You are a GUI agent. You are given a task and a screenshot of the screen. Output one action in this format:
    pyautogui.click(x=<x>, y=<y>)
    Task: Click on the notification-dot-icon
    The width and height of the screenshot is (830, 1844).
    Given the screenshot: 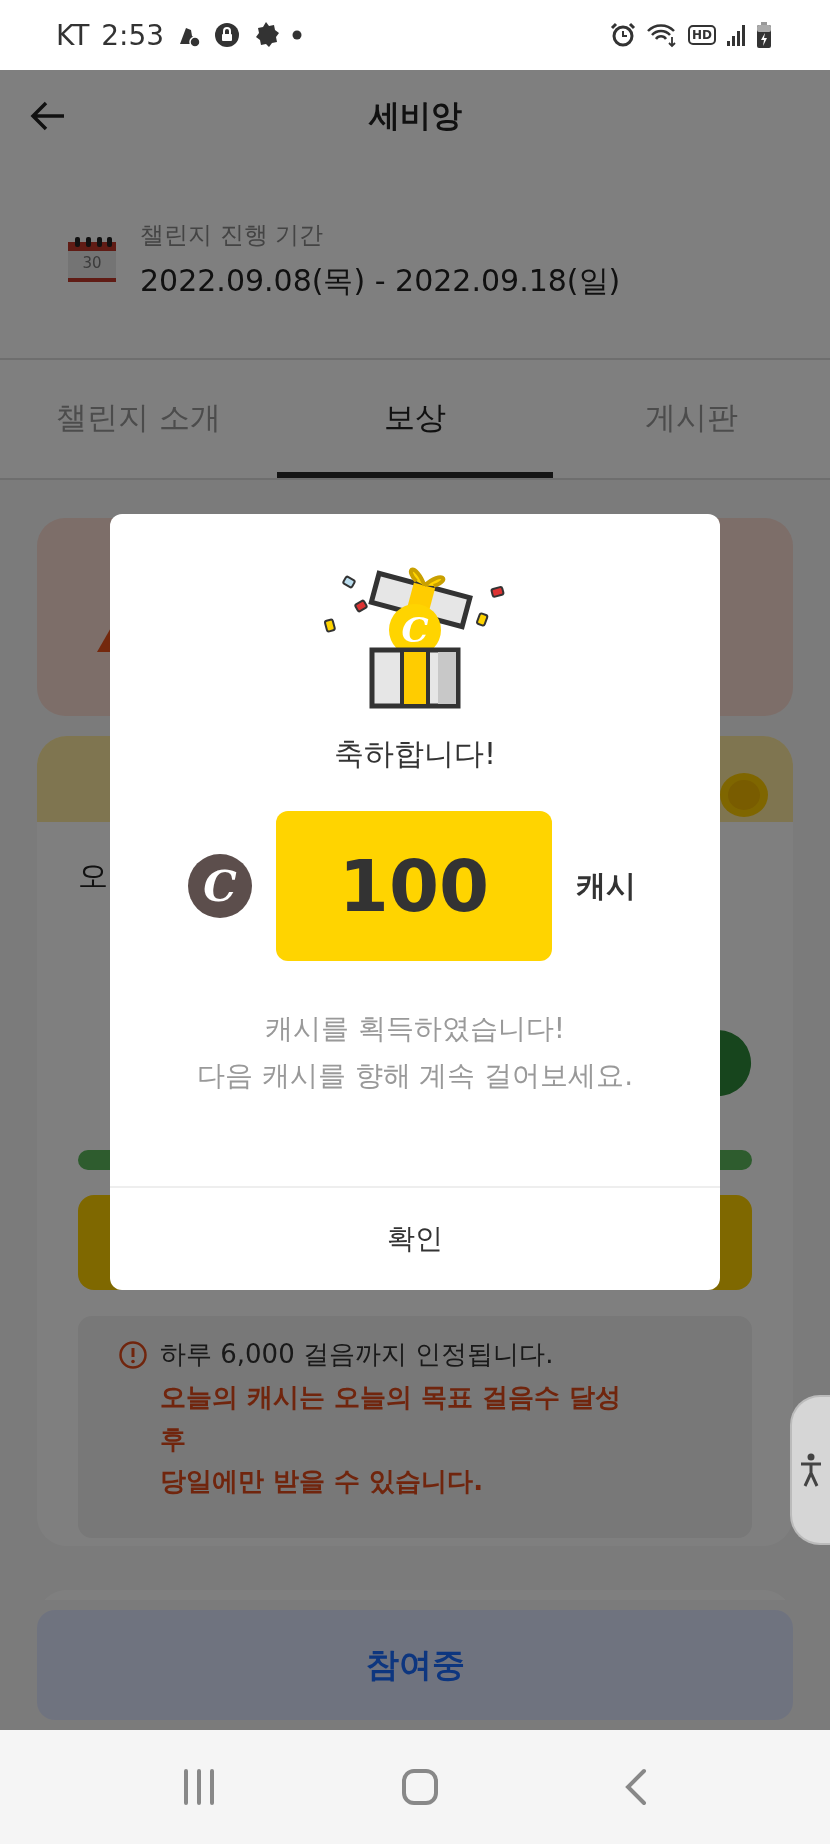 What is the action you would take?
    pyautogui.click(x=297, y=35)
    